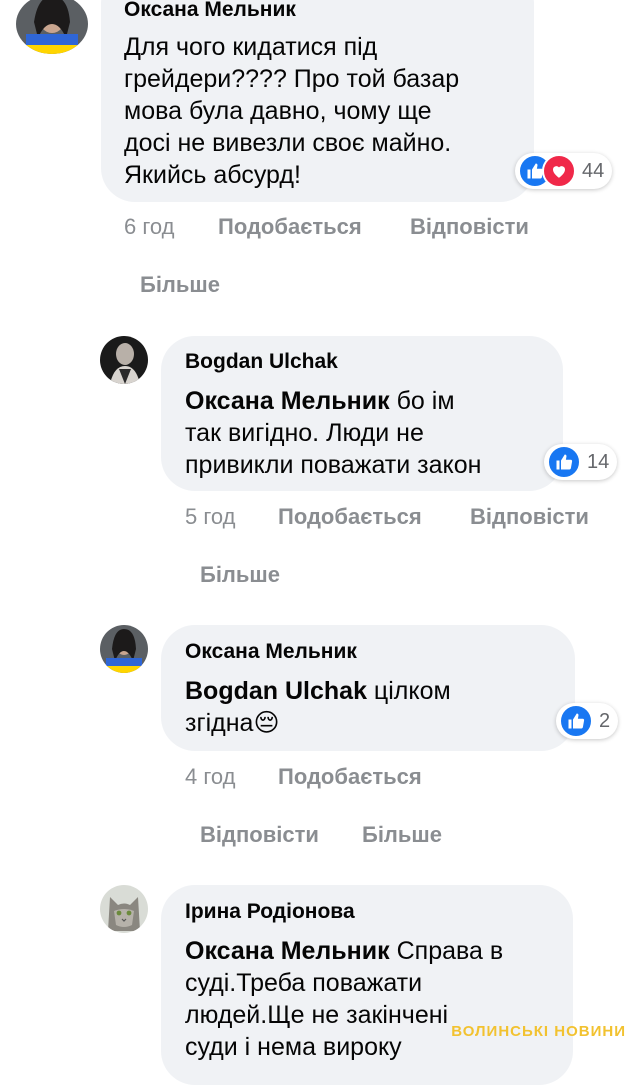 Image resolution: width=640 pixels, height=1085 pixels. Describe the element at coordinates (317, 1015) in the screenshot. I see `comment-text-line: людей.Ще не закінчені` at that location.